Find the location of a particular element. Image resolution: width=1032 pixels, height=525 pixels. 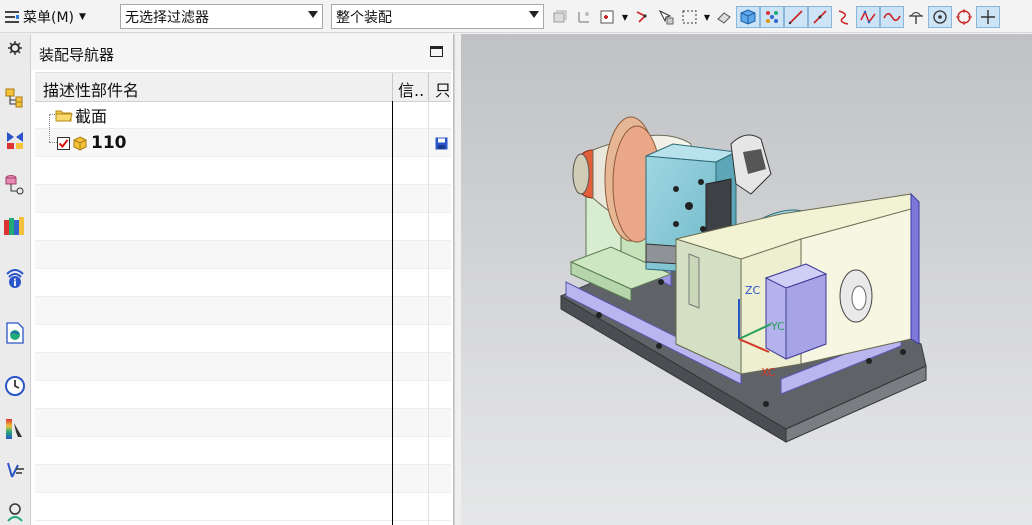

filter-box-icon is located at coordinates (608, 17).